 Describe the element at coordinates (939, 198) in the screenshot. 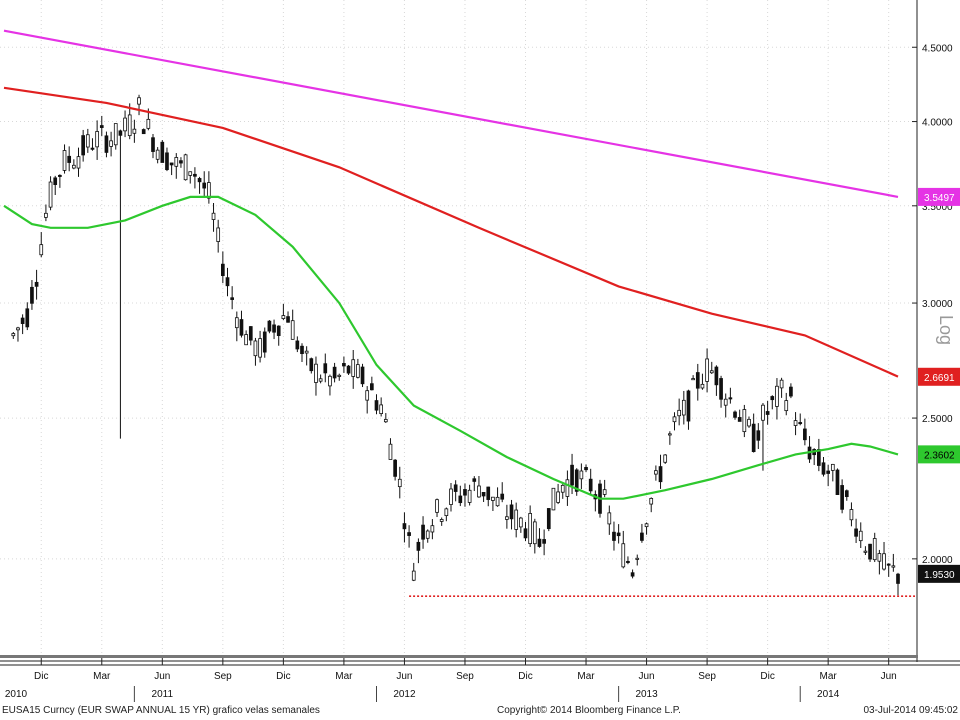

I see `last-value-label: 3.5497` at that location.